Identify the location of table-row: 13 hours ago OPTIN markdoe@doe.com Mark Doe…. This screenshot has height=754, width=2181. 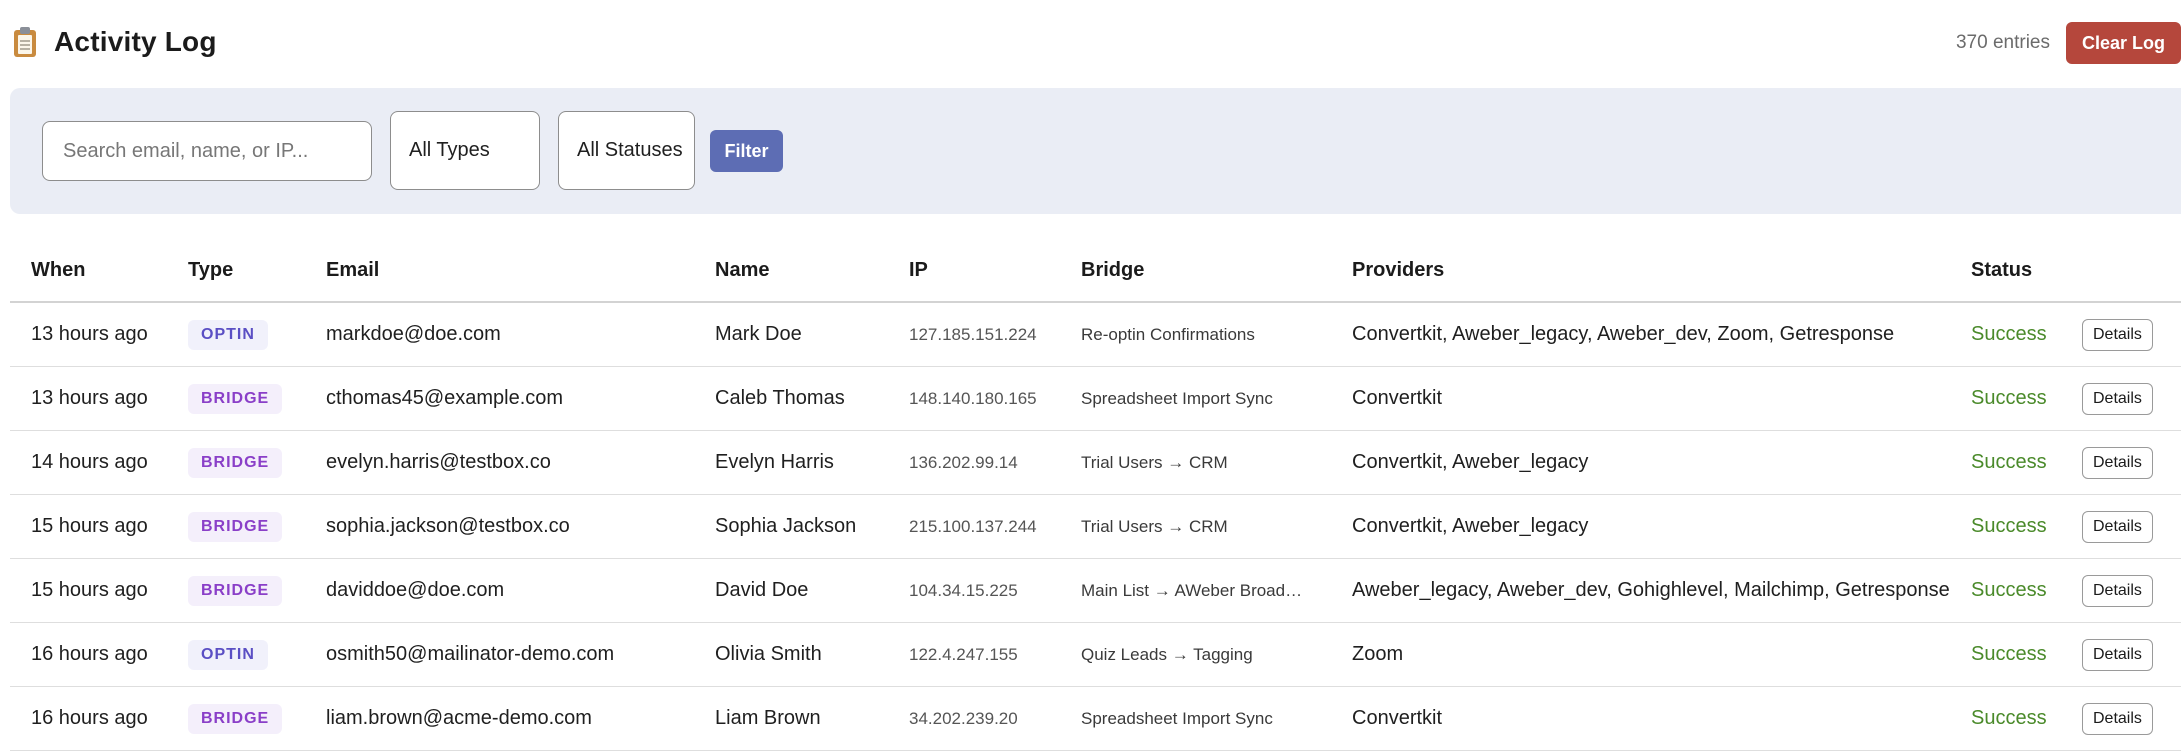
(1095, 334).